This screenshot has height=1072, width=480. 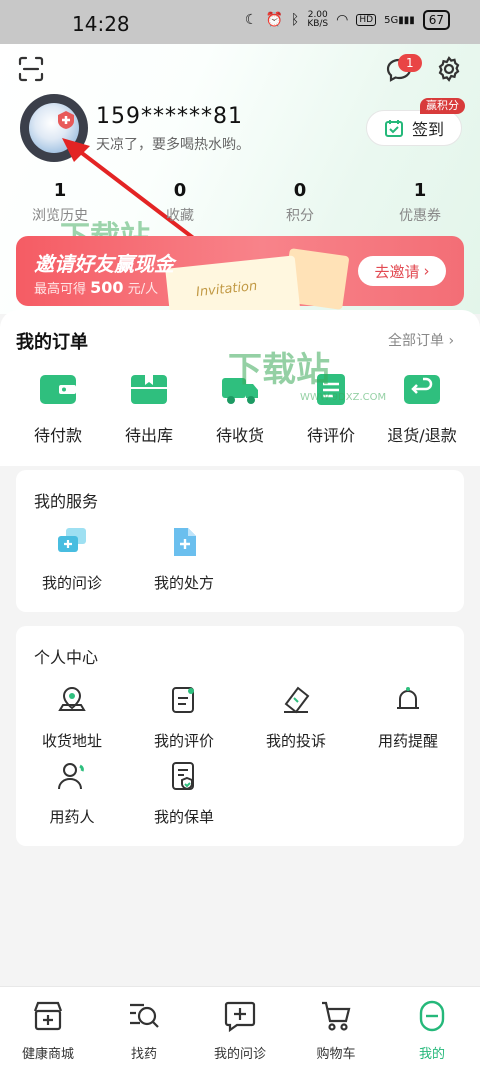 What do you see at coordinates (72, 793) in the screenshot?
I see `medication-user-item: 用药人` at bounding box center [72, 793].